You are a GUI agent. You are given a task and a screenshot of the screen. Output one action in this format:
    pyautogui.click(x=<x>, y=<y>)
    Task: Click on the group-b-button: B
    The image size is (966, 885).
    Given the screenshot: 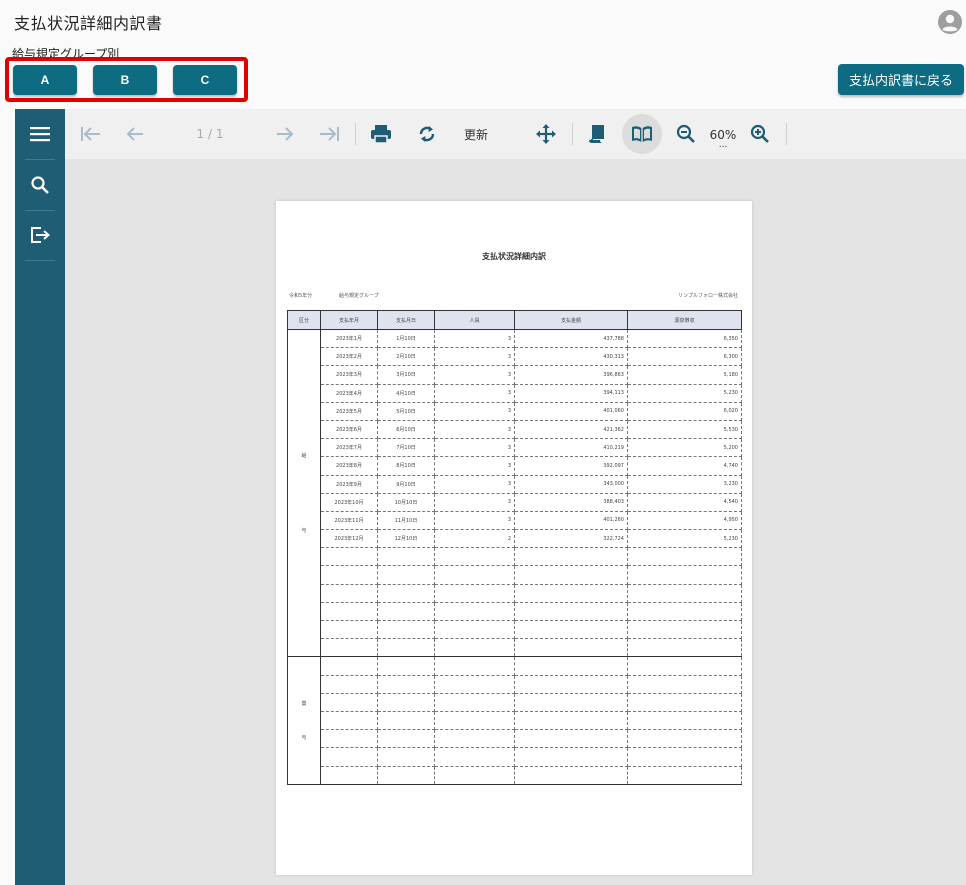 What is the action you would take?
    pyautogui.click(x=125, y=80)
    